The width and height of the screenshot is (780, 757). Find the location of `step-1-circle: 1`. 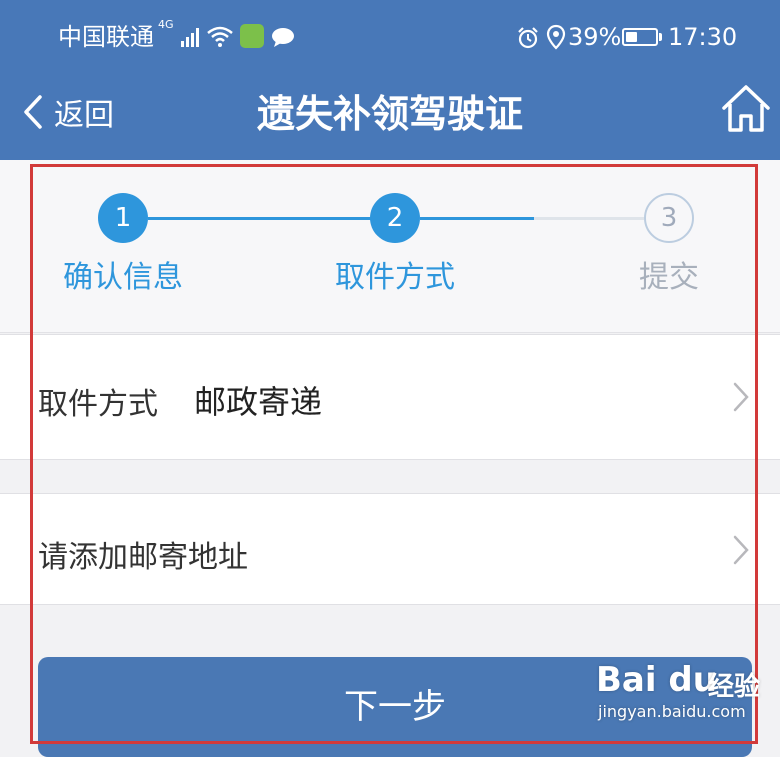

step-1-circle: 1 is located at coordinates (123, 218).